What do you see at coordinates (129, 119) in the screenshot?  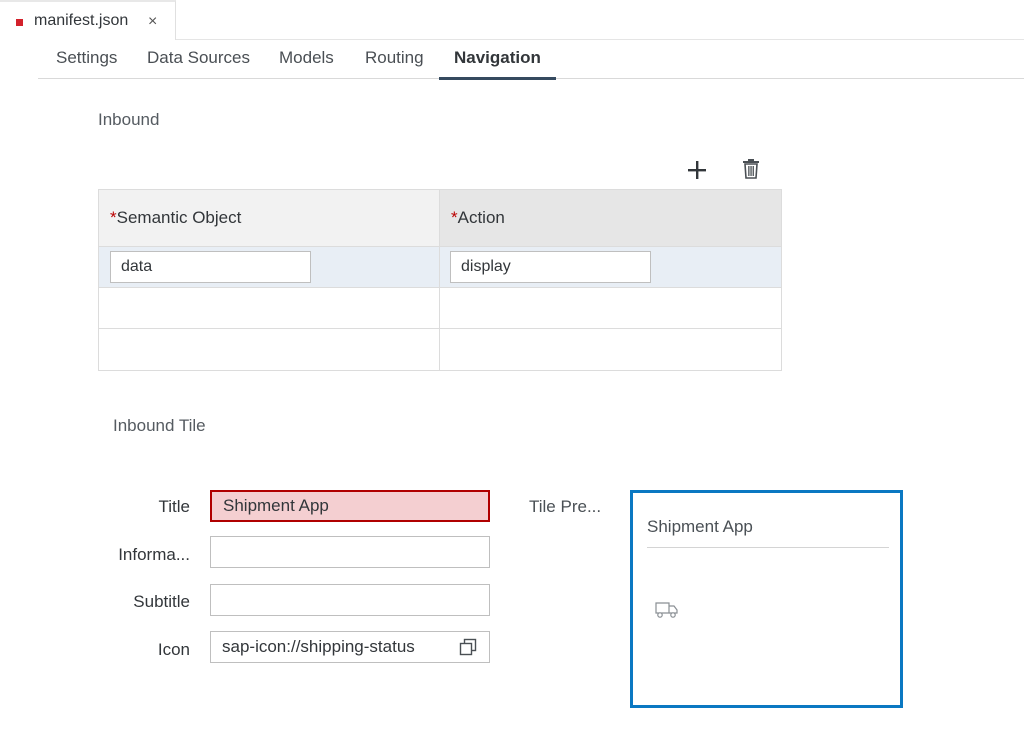 I see `inbound-section-title: Inbound` at bounding box center [129, 119].